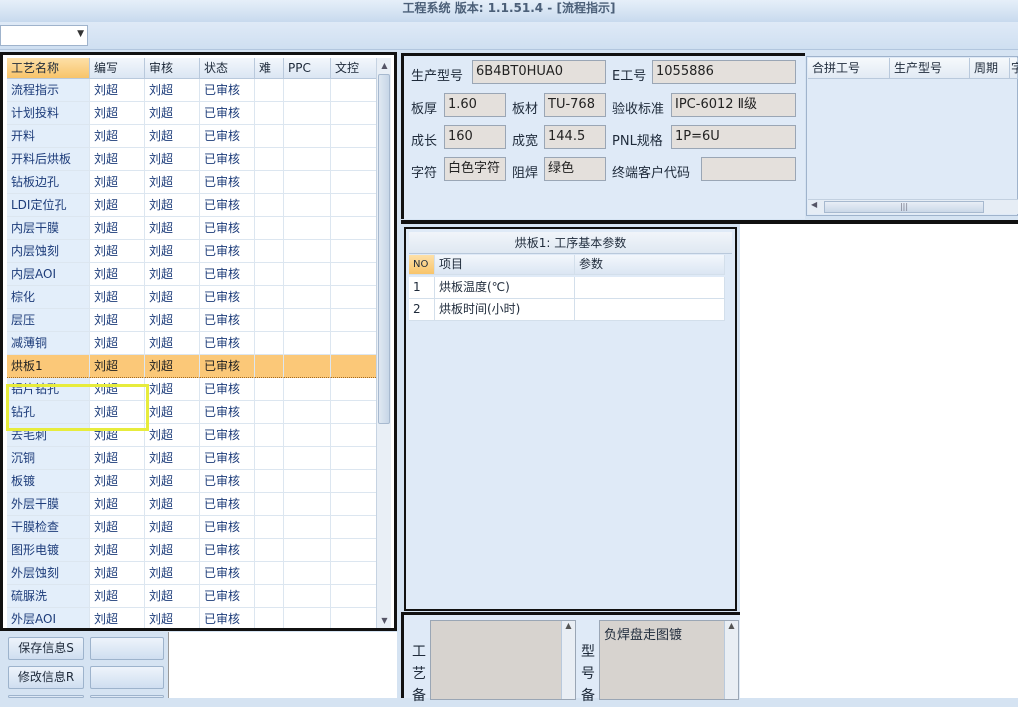 The image size is (1018, 707). What do you see at coordinates (575, 105) in the screenshot?
I see `material-field: TU-768` at bounding box center [575, 105].